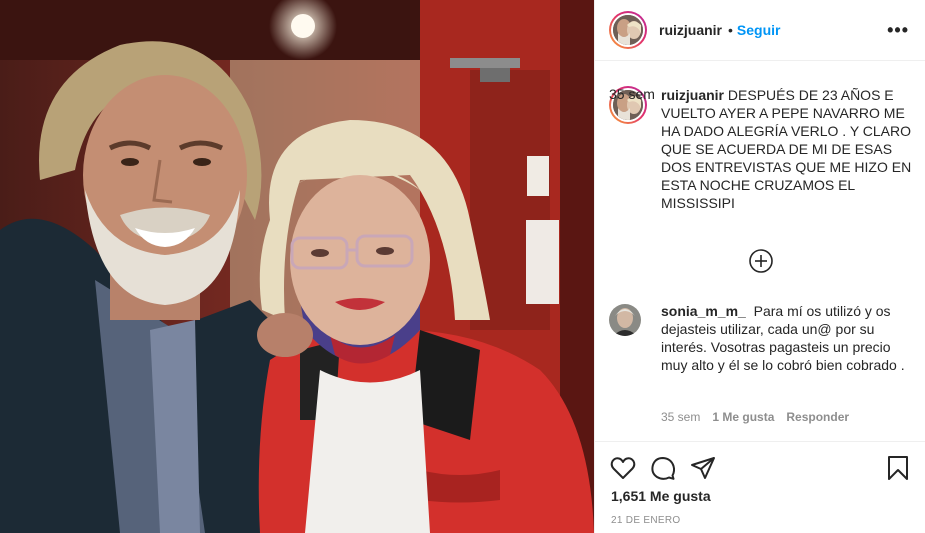 This screenshot has height=533, width=925. What do you see at coordinates (817, 417) in the screenshot?
I see `comment-reply-button: Responder` at bounding box center [817, 417].